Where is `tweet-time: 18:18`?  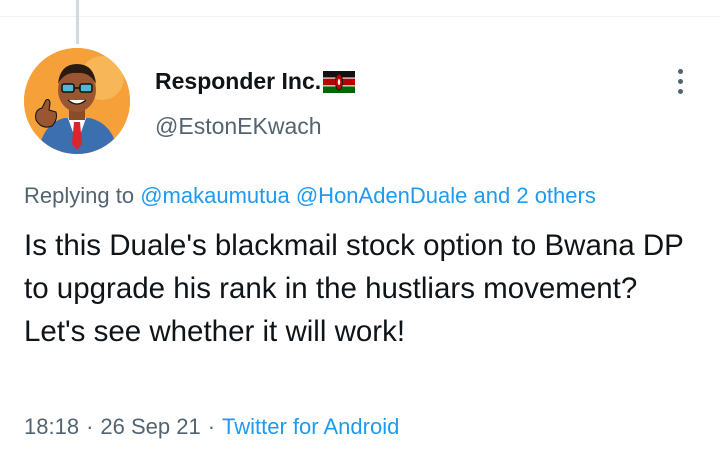
tweet-time: 18:18 is located at coordinates (51, 426).